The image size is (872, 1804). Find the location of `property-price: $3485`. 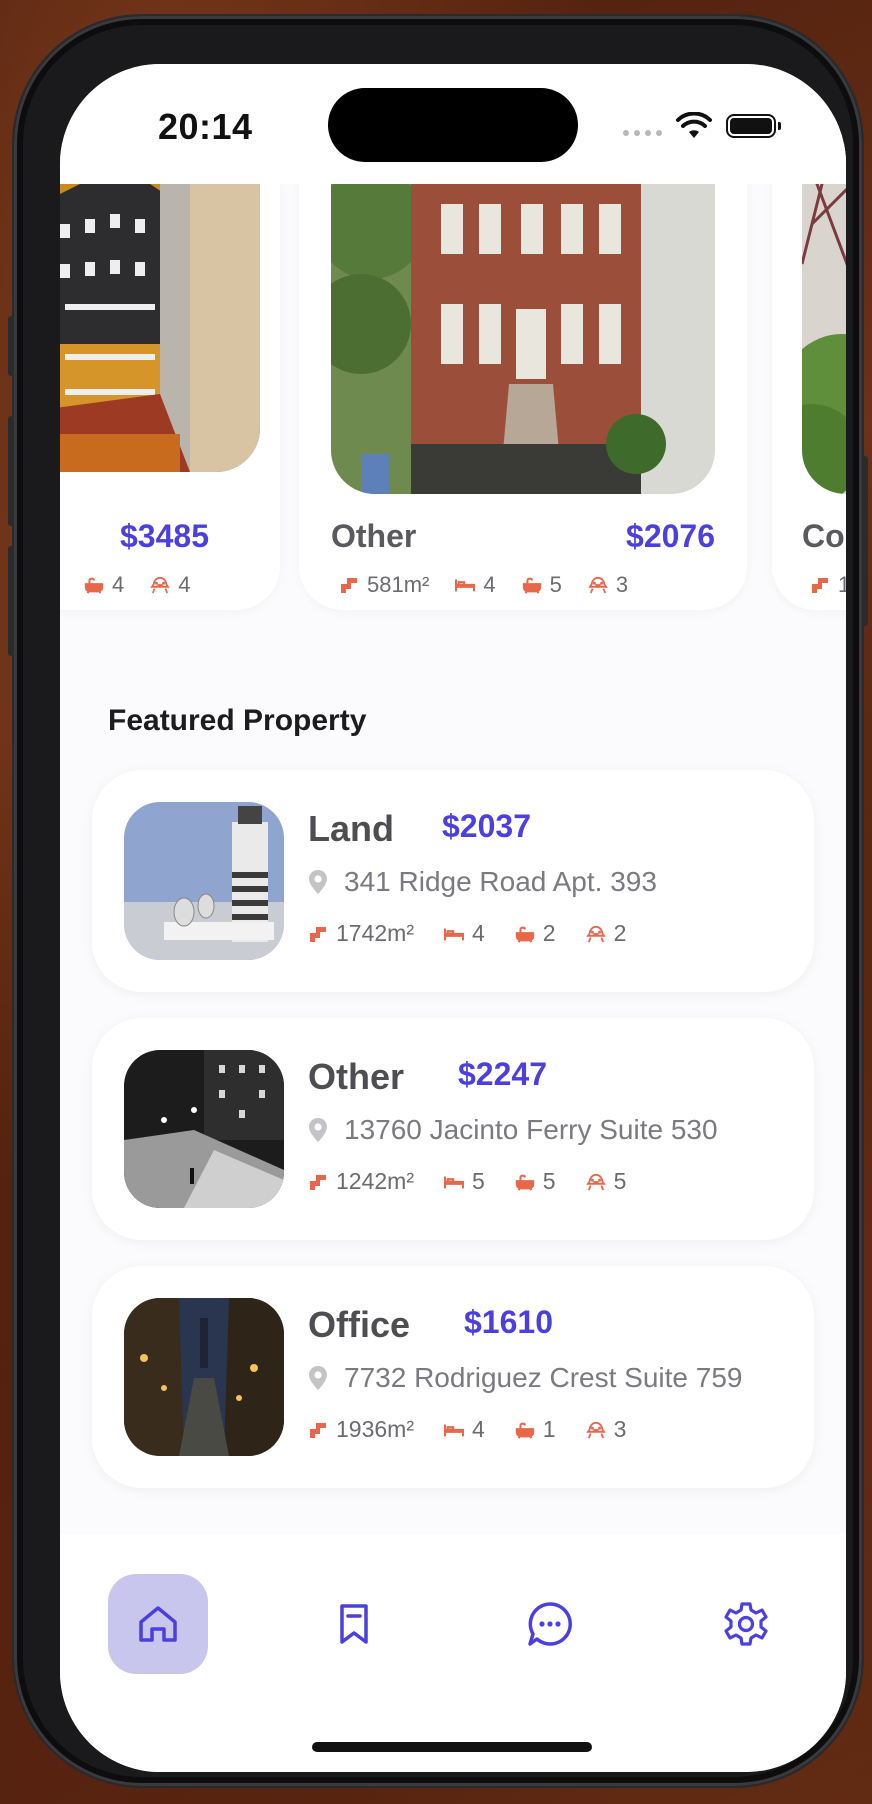

property-price: $3485 is located at coordinates (164, 536).